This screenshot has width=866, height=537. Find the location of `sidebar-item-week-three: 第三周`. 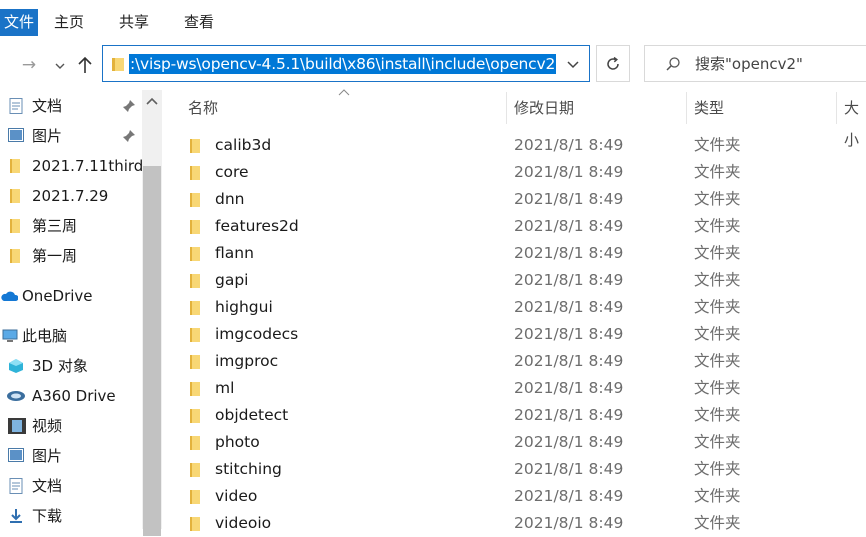

sidebar-item-week-three: 第三周 is located at coordinates (71, 226).